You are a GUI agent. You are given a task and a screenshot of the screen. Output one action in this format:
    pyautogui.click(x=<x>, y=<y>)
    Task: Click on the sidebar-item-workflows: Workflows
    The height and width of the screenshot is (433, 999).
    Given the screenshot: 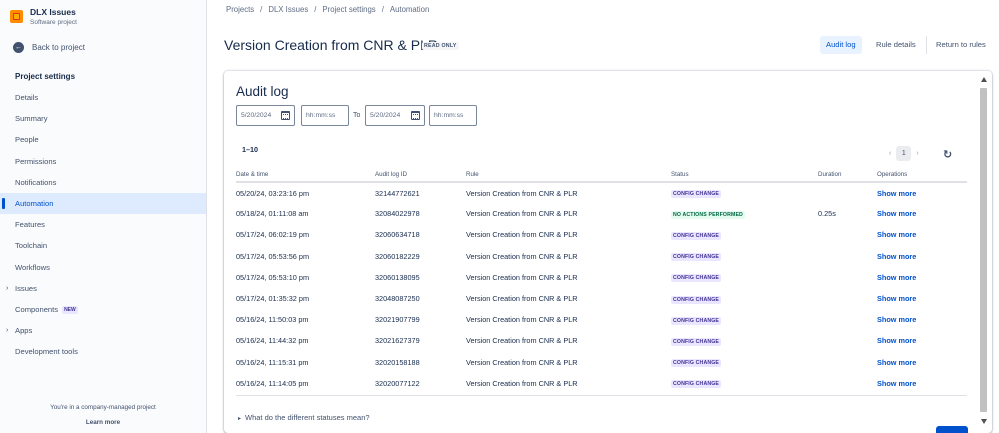 What is the action you would take?
    pyautogui.click(x=103, y=267)
    